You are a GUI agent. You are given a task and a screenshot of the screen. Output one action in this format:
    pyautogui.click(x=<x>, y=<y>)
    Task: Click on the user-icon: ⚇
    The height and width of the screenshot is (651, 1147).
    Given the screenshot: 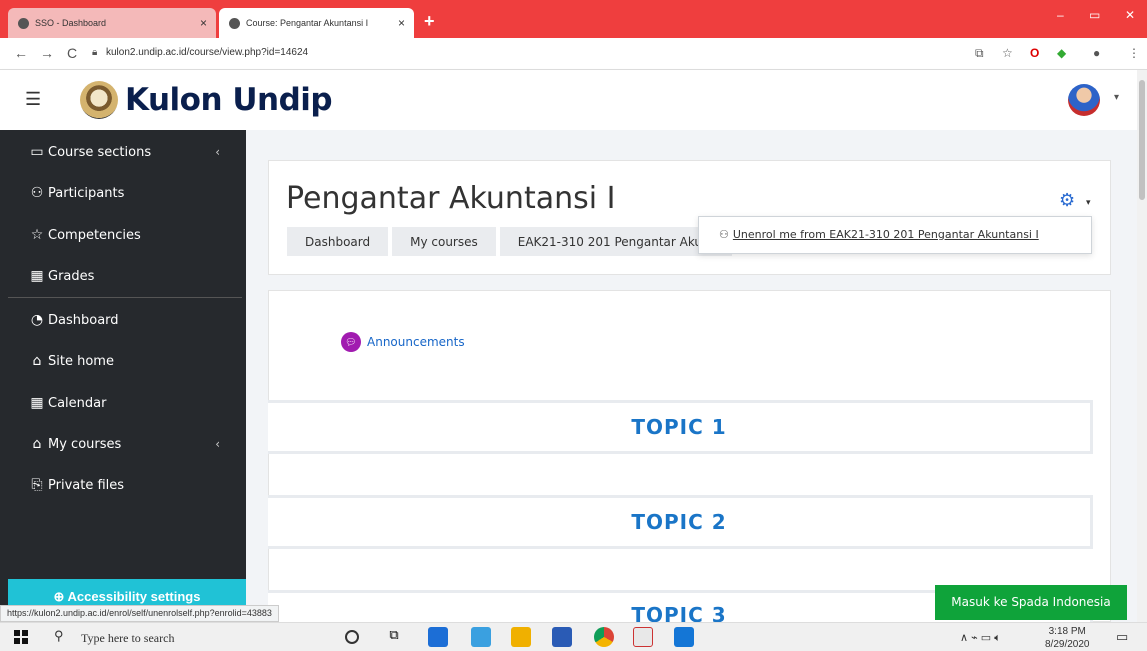 What is the action you would take?
    pyautogui.click(x=724, y=234)
    